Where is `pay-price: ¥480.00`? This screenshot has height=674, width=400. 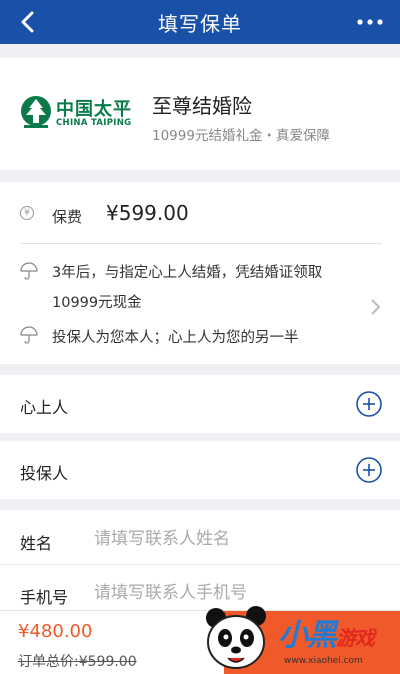
pay-price: ¥480.00 is located at coordinates (55, 631).